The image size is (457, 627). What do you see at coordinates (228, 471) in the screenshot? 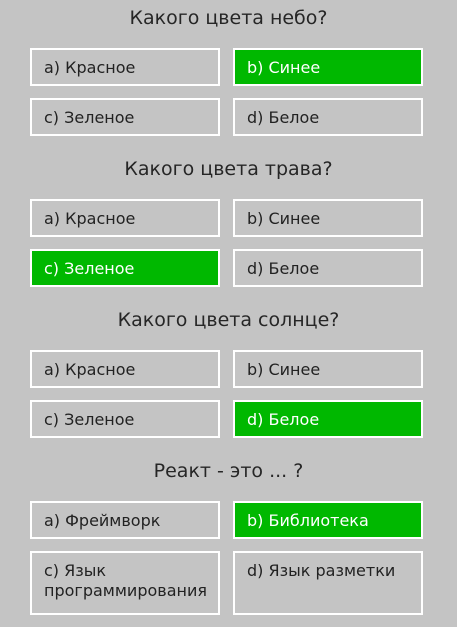
I see `question-title: Реакт - это ... ?` at bounding box center [228, 471].